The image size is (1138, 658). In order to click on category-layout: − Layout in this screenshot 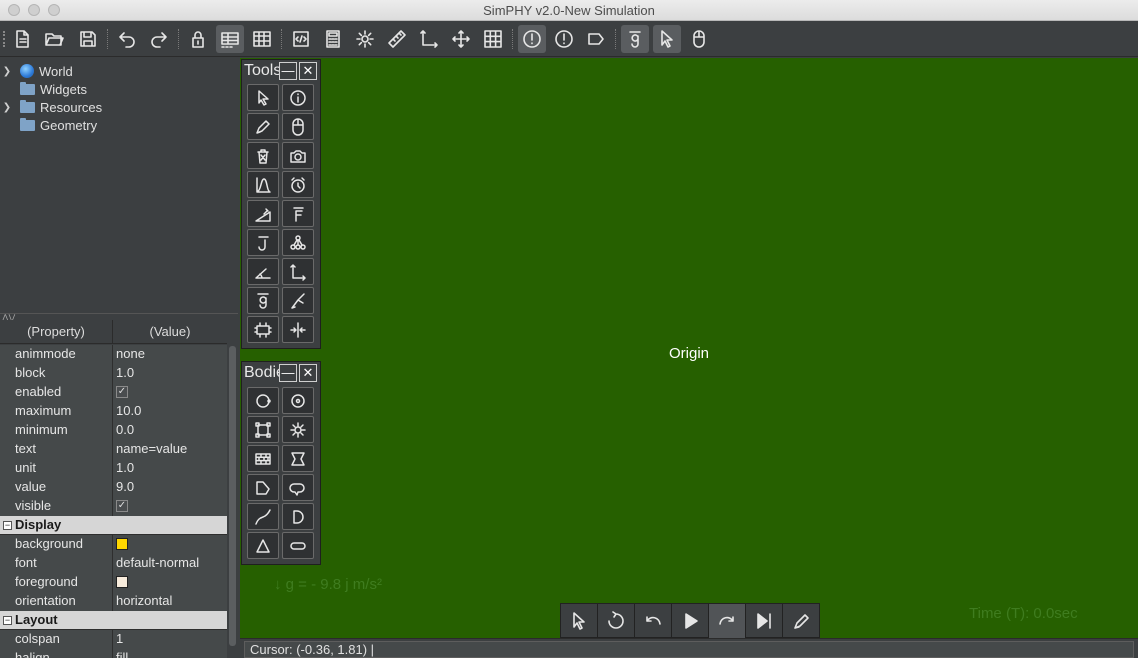, I will do `click(113, 620)`.